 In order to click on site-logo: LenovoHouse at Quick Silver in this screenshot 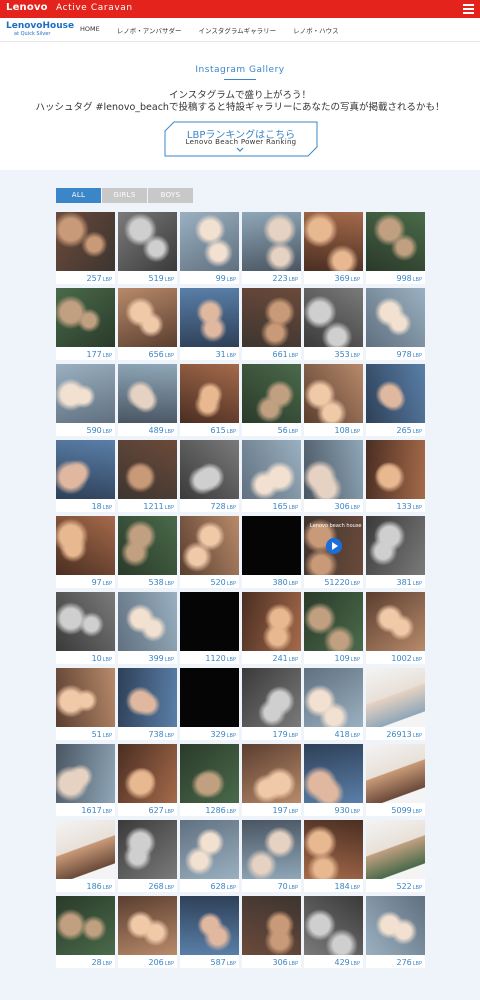, I will do `click(40, 30)`.